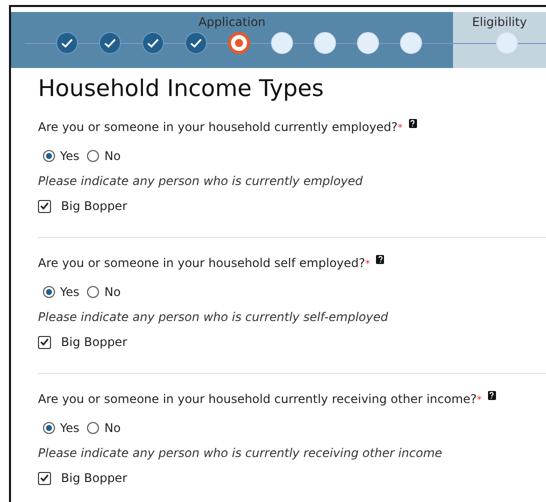 This screenshot has height=502, width=546. Describe the element at coordinates (499, 21) in the screenshot. I see `section-label: Eligibility` at that location.